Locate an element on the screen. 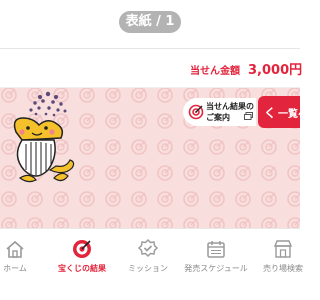 The height and width of the screenshot is (300, 320). page-indicator: 表紙 / 1 is located at coordinates (150, 22).